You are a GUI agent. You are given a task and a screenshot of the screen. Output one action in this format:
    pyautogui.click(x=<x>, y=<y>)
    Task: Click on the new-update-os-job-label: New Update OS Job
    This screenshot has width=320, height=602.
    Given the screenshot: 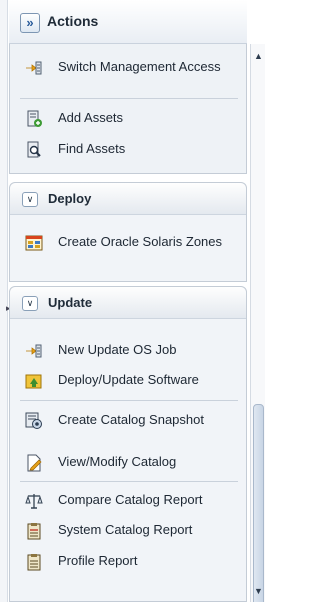 What is the action you would take?
    pyautogui.click(x=117, y=349)
    